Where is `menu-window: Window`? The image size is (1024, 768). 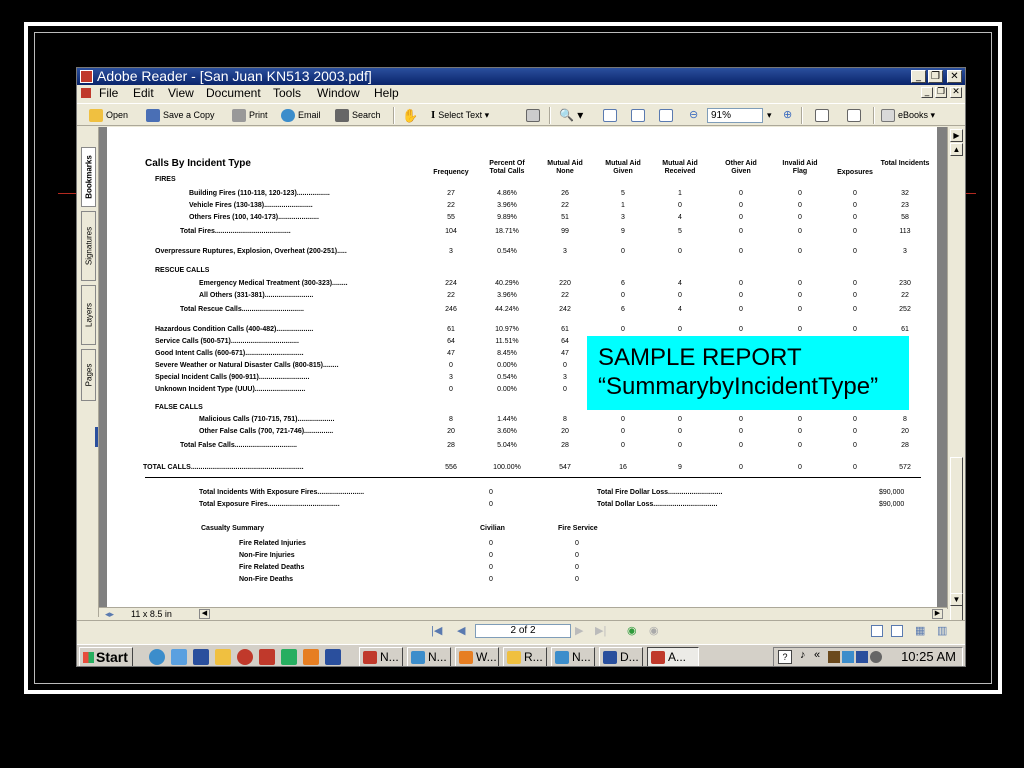 menu-window: Window is located at coordinates (338, 93).